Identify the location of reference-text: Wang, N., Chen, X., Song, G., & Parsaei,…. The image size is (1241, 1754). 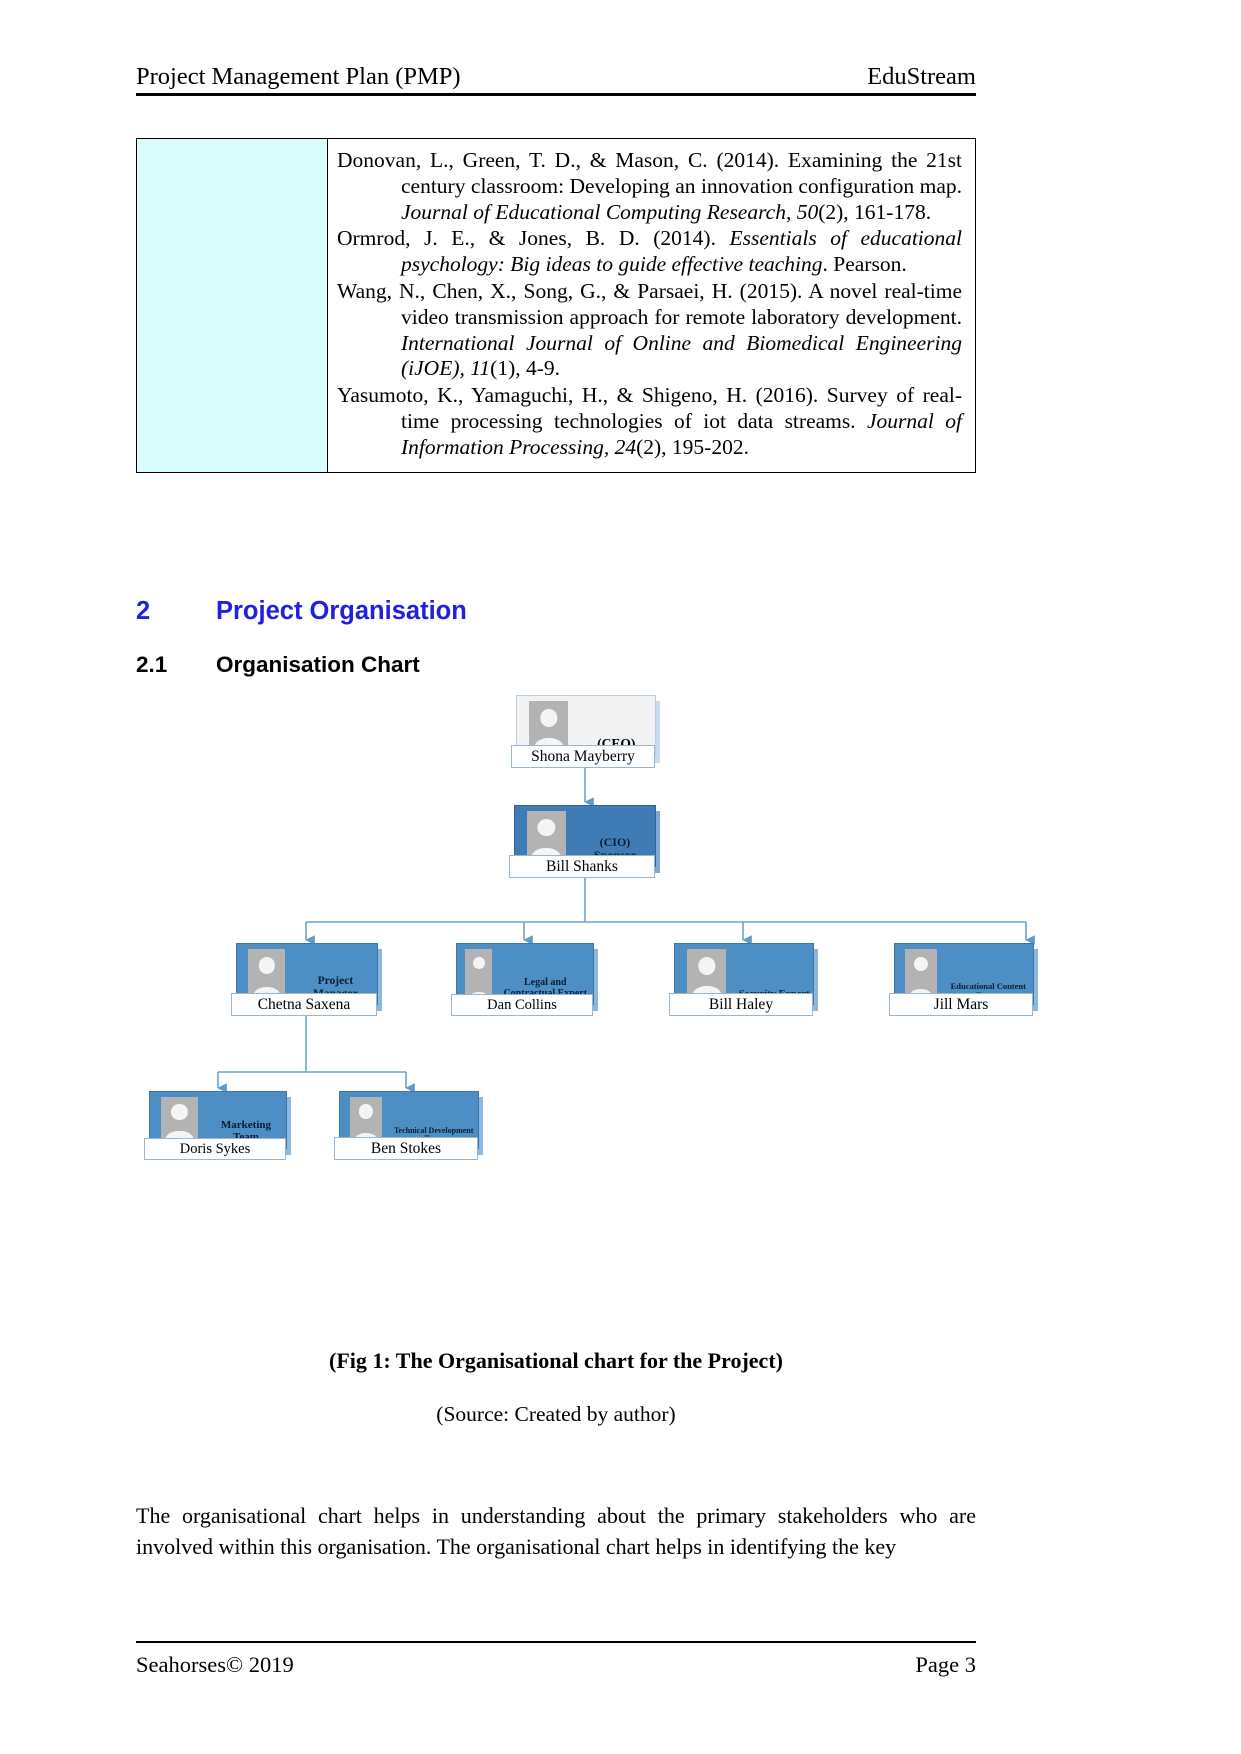
(649, 303).